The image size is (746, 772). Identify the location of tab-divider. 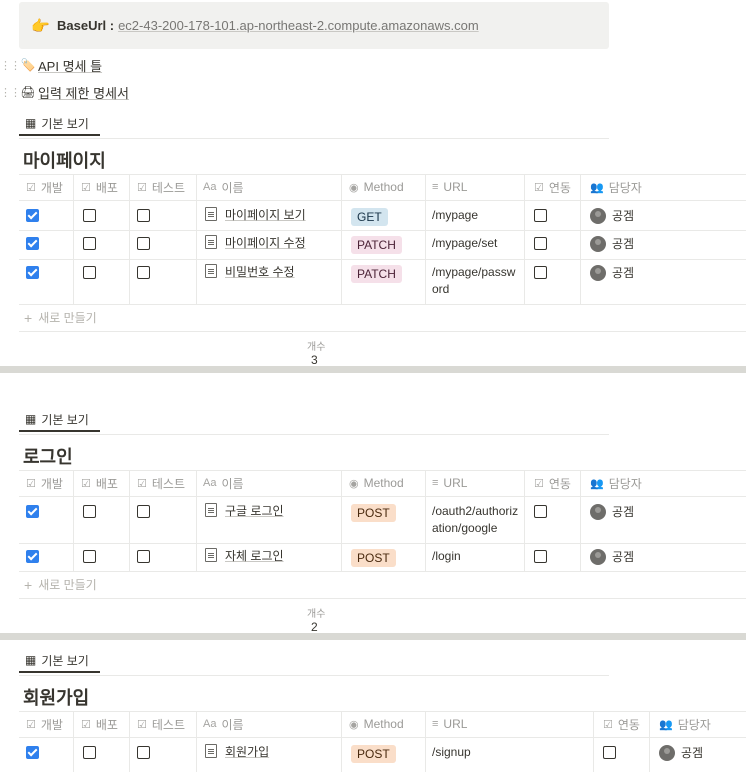
(314, 675).